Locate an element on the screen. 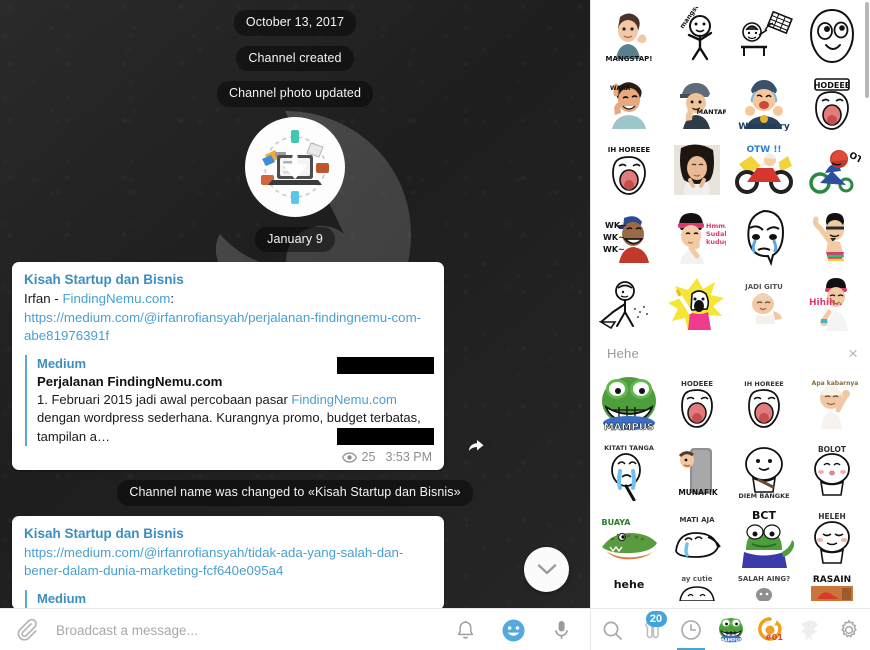  sticker-wannacry: WannaCry is located at coordinates (765, 102).